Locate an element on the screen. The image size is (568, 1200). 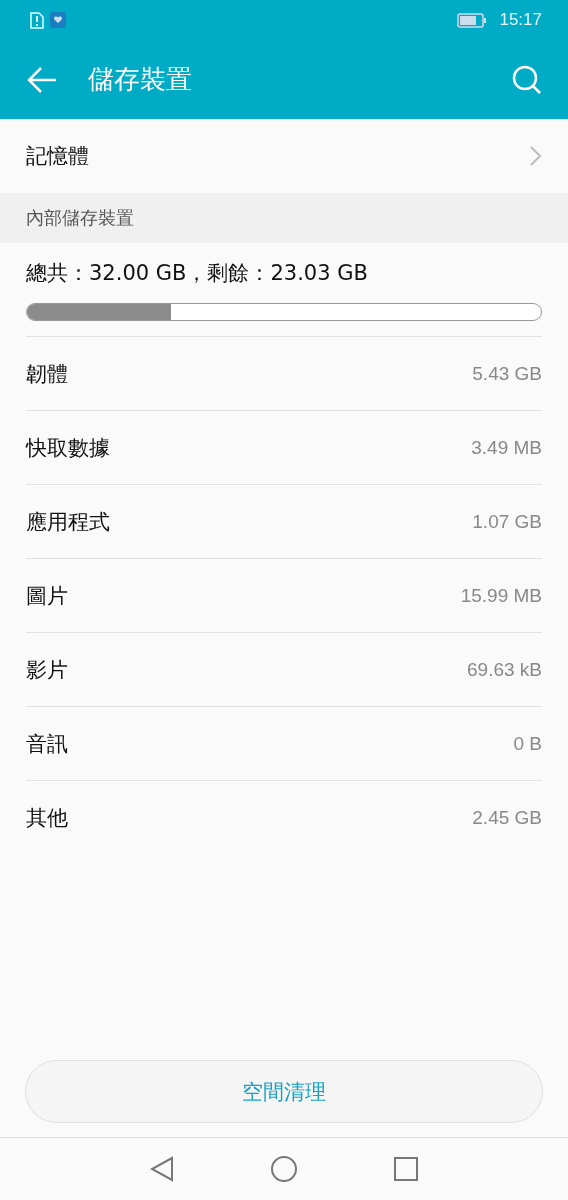
category-size: 69.63 kB is located at coordinates (504, 669).